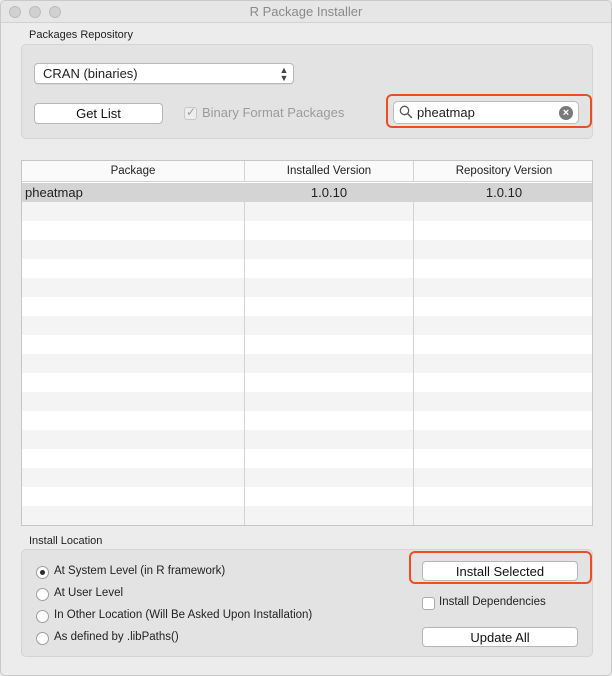 The image size is (612, 676). I want to click on column-header-repository-version: Repository Version, so click(503, 171).